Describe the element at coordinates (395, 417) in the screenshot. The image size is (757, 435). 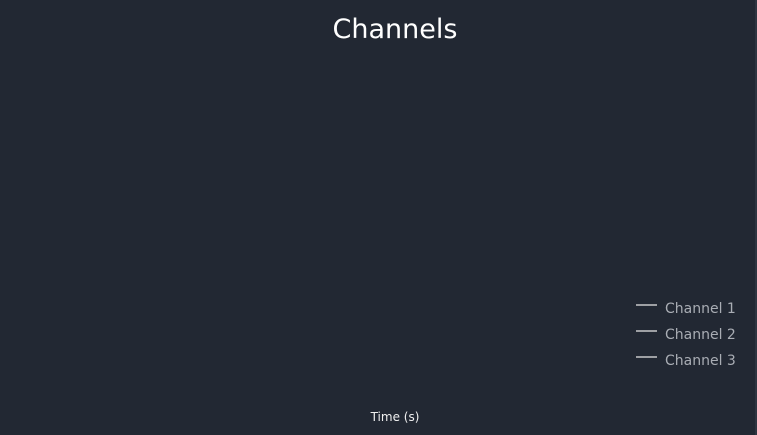
I see `x-axis-label: Time (s)` at that location.